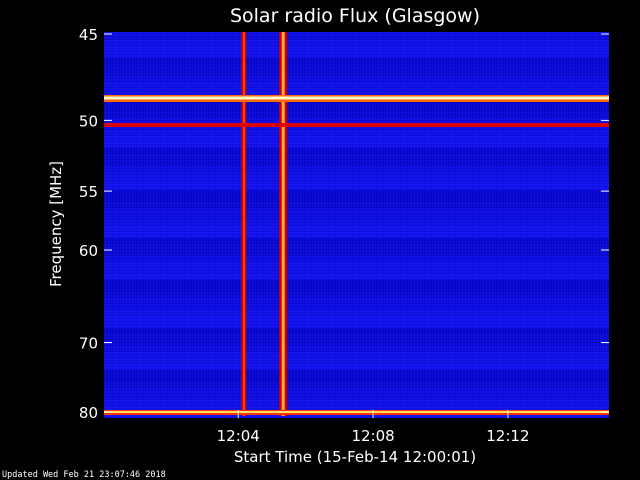 The height and width of the screenshot is (480, 640). I want to click on y-tick-label: 70, so click(88, 344).